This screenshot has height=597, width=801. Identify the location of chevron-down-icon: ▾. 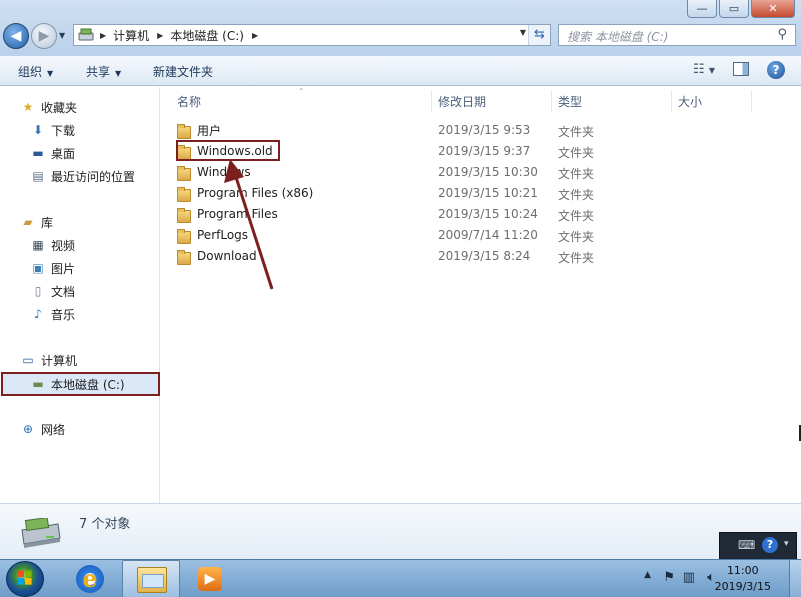
(786, 544).